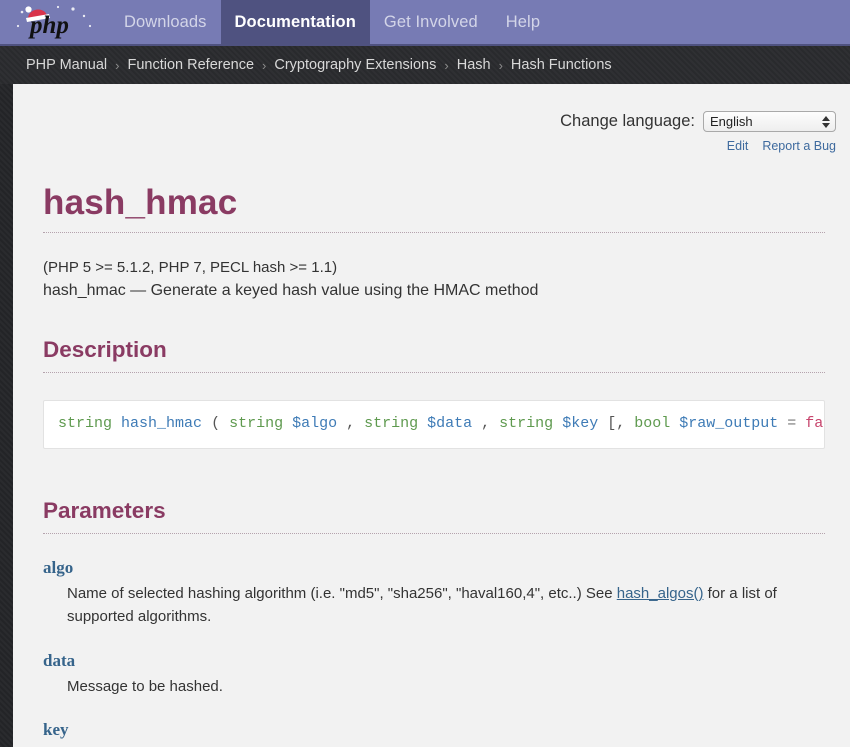  I want to click on parameter-item-data: data Message to be hashed., so click(440, 674).